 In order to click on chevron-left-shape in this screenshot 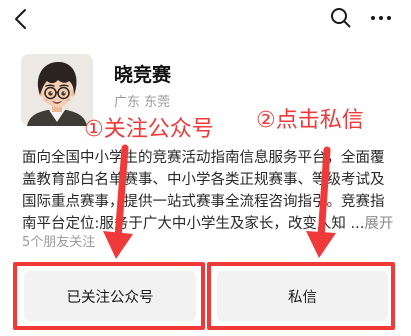, I will do `click(20, 19)`.